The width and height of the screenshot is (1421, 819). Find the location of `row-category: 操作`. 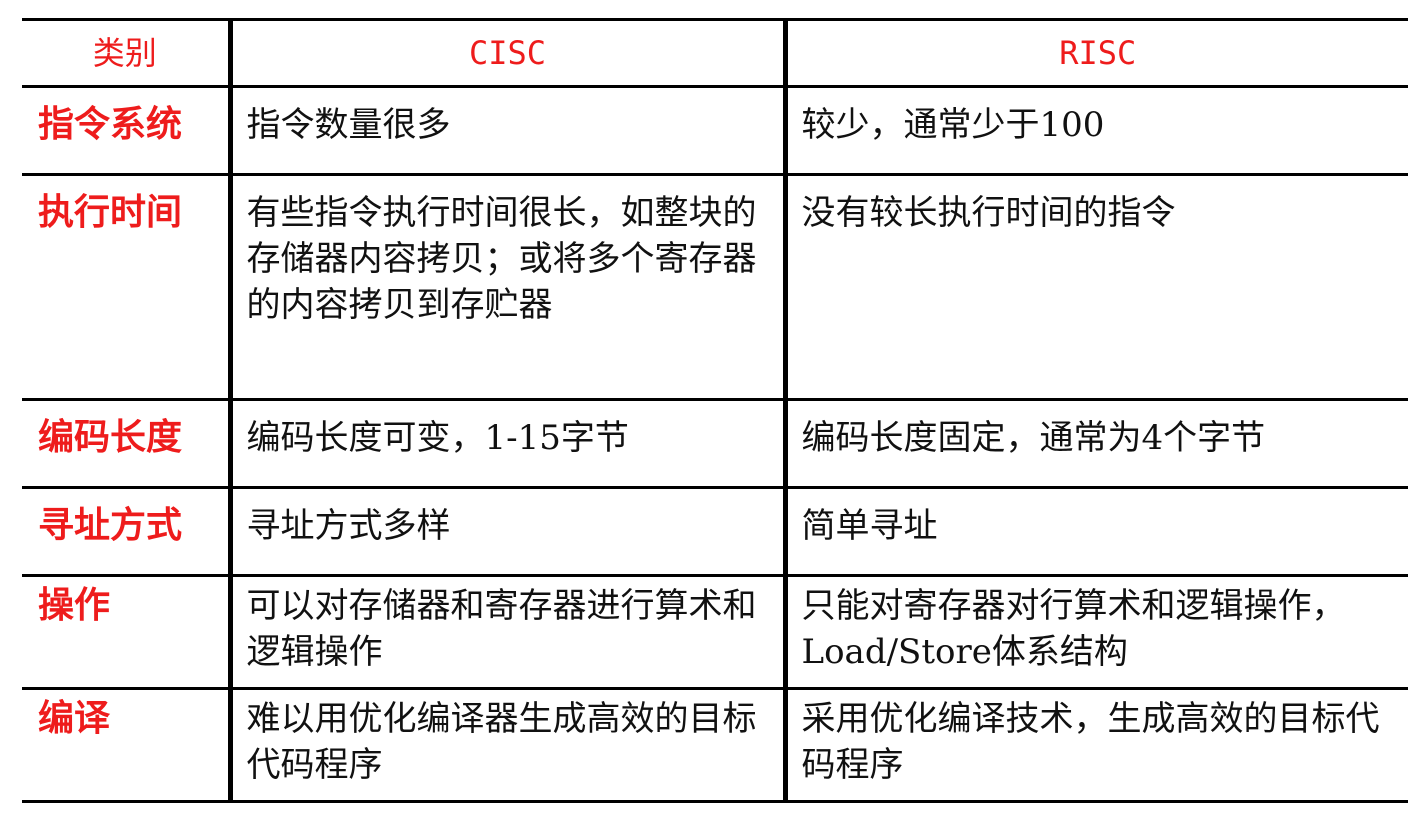

row-category: 操作 is located at coordinates (126, 632).